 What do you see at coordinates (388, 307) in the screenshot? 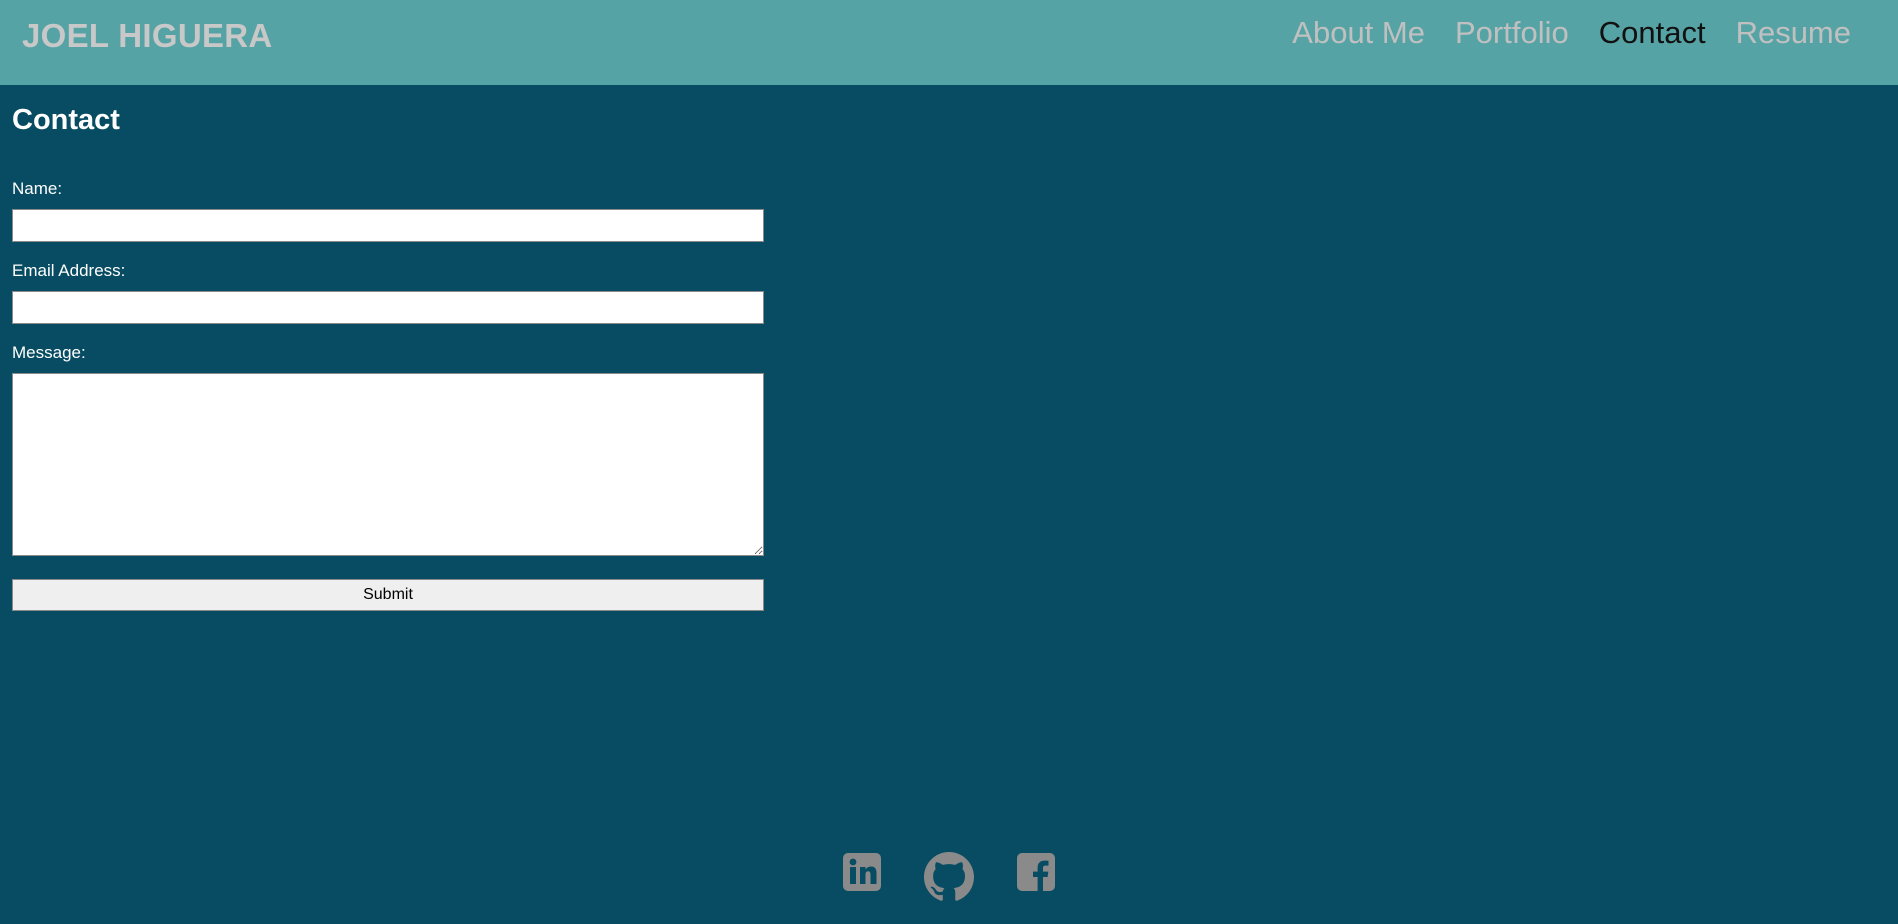
I see `email-input` at bounding box center [388, 307].